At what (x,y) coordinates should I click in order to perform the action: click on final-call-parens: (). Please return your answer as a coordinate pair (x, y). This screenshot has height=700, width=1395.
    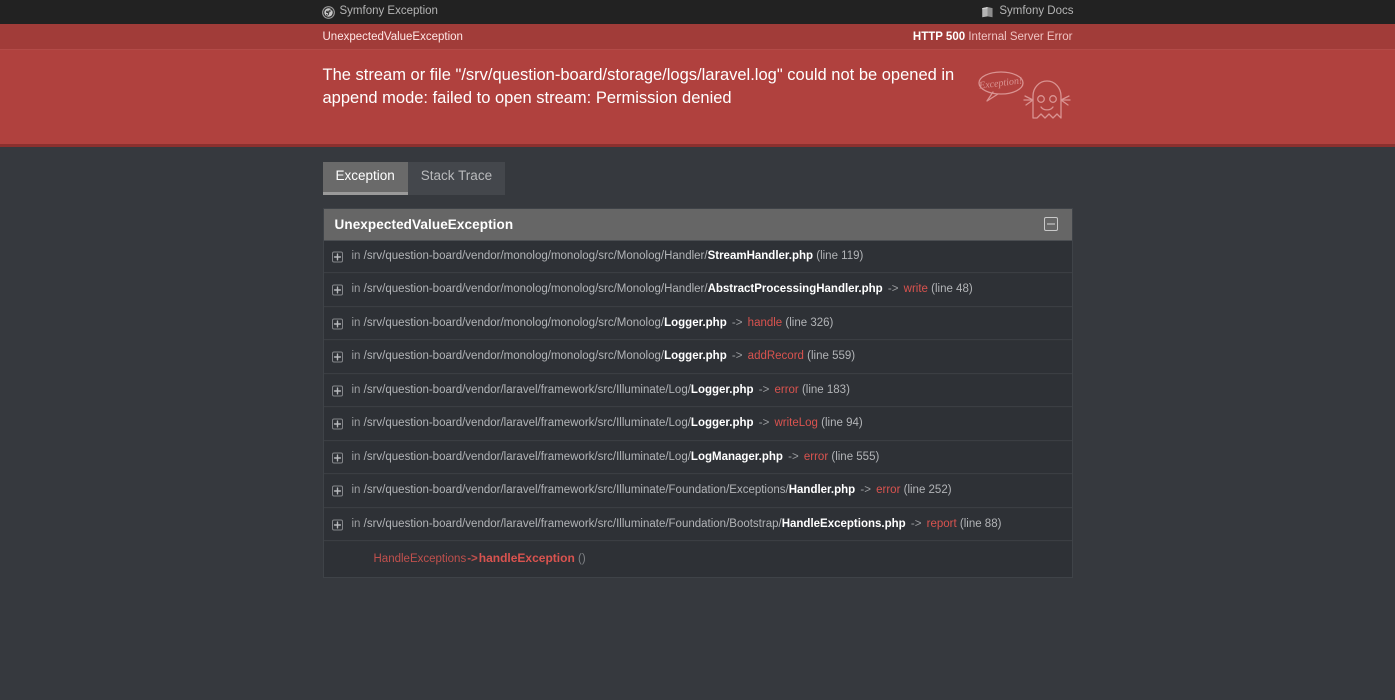
    Looking at the image, I should click on (581, 559).